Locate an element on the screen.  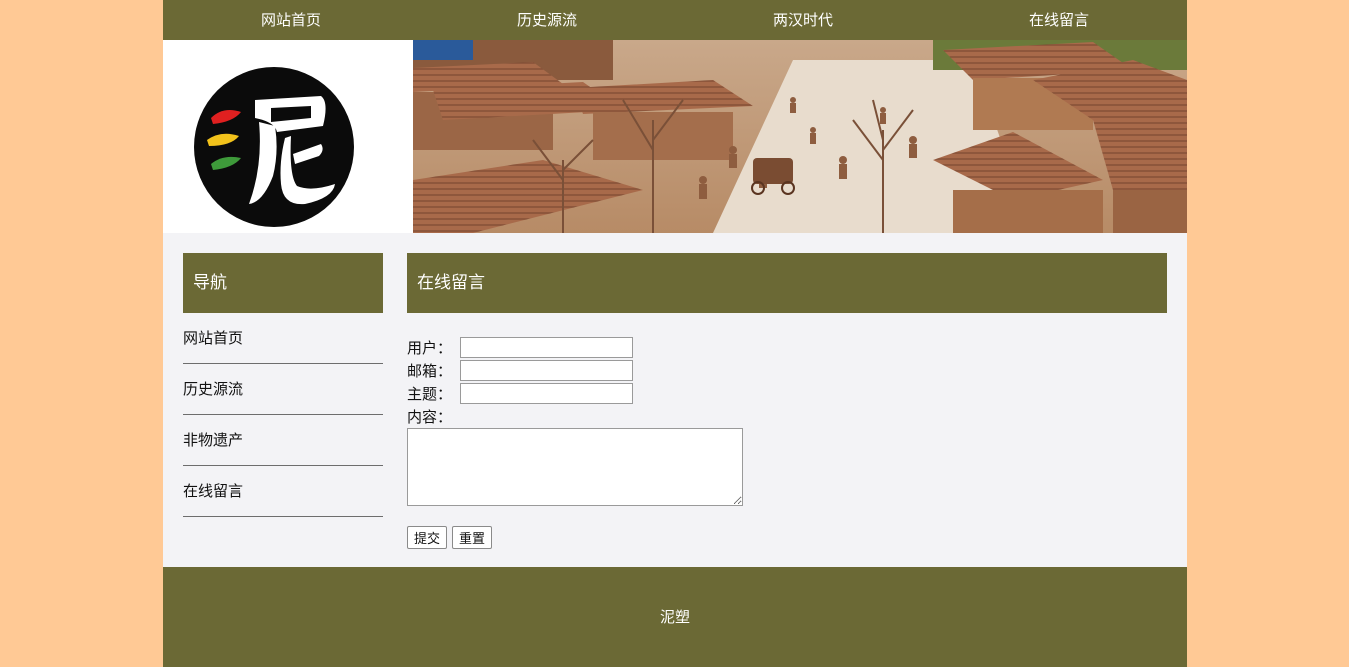
user-input is located at coordinates (546, 347).